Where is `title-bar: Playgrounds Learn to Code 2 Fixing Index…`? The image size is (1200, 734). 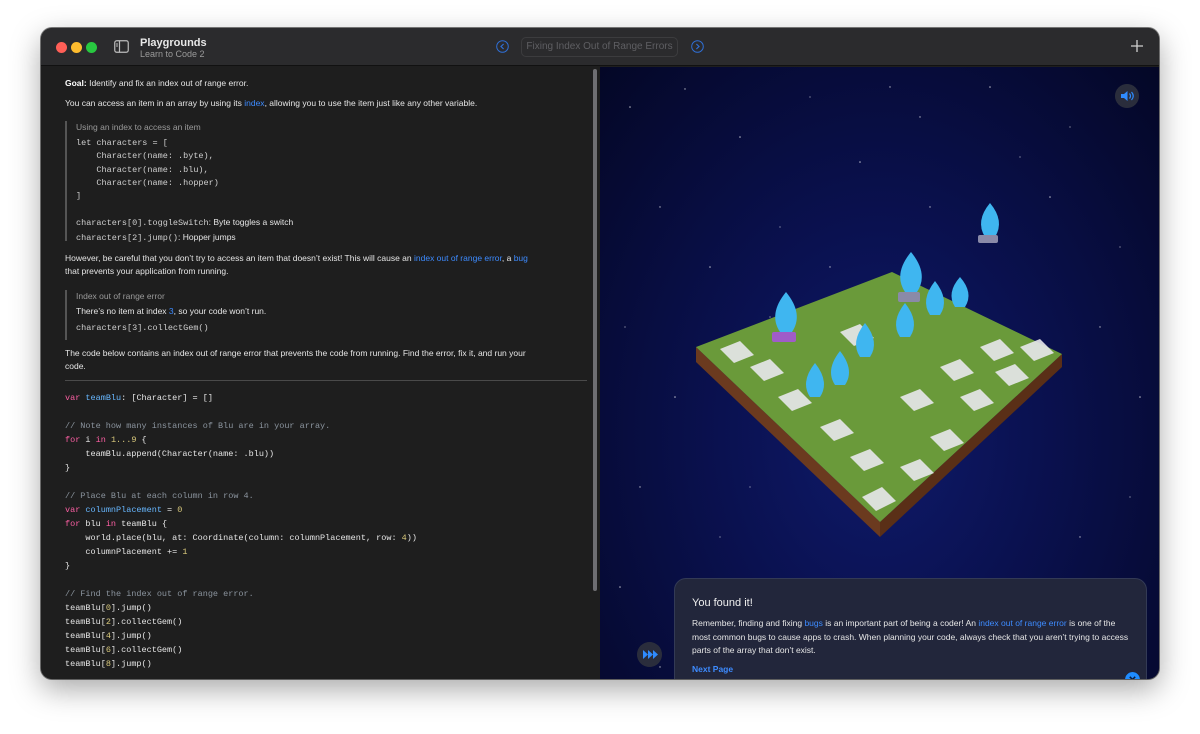 title-bar: Playgrounds Learn to Code 2 Fixing Index… is located at coordinates (600, 47).